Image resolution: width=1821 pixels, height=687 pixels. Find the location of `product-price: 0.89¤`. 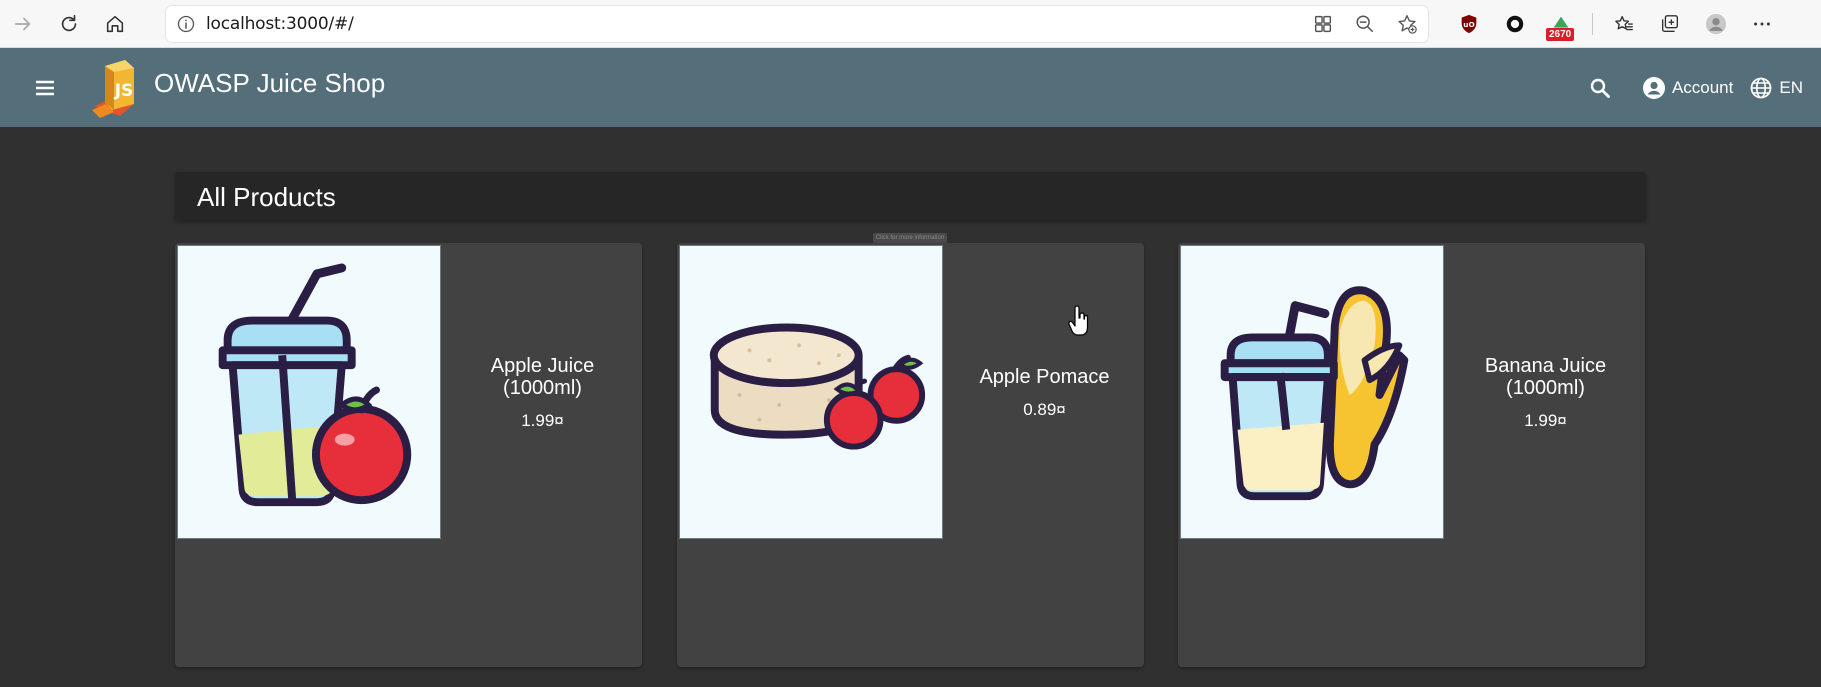

product-price: 0.89¤ is located at coordinates (1044, 409).